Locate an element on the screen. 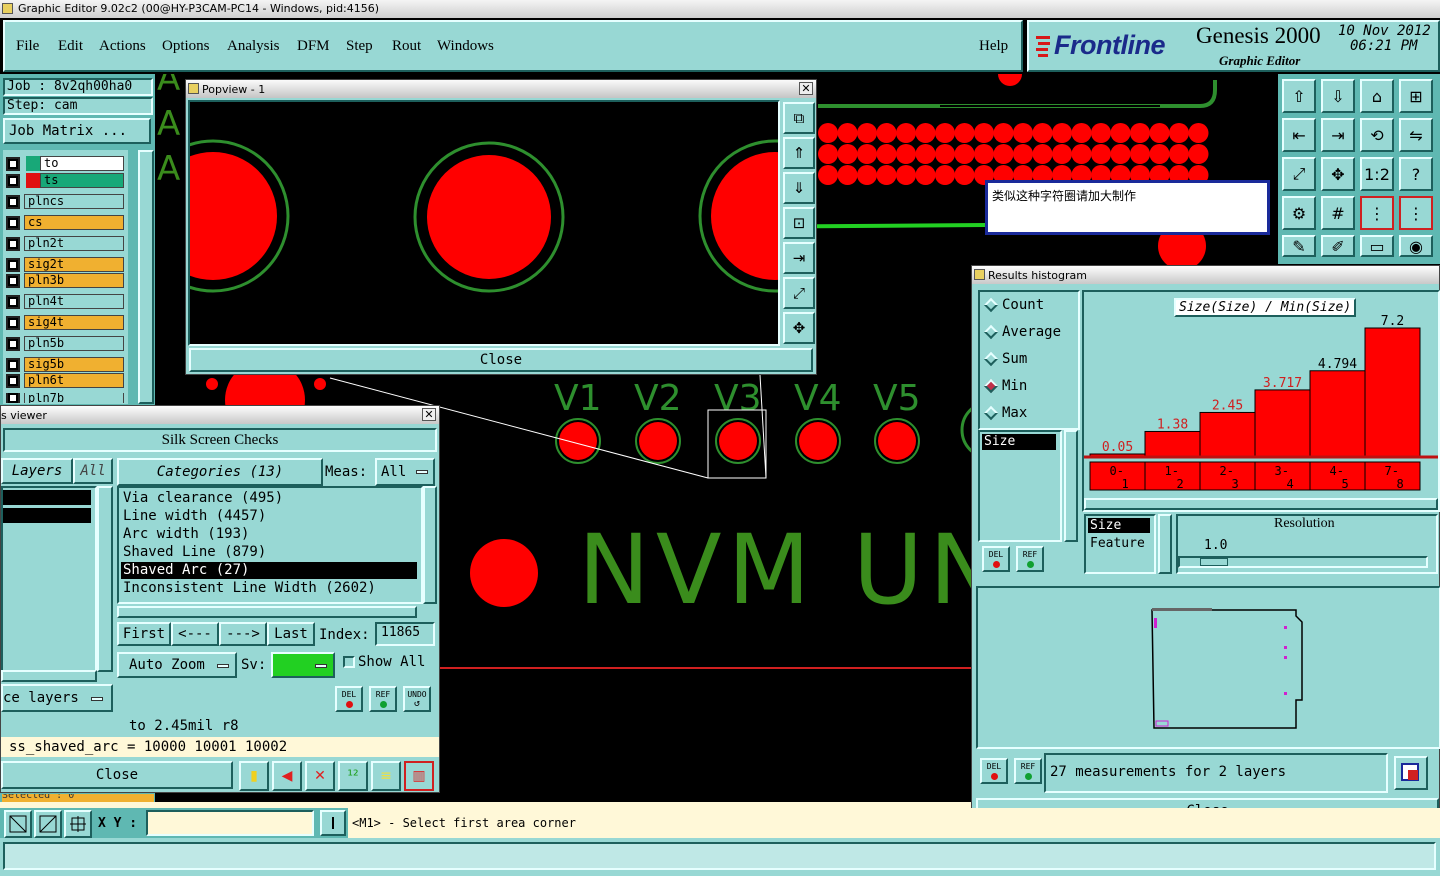 The image size is (1440, 876). menu-dfm: DFM is located at coordinates (313, 46).